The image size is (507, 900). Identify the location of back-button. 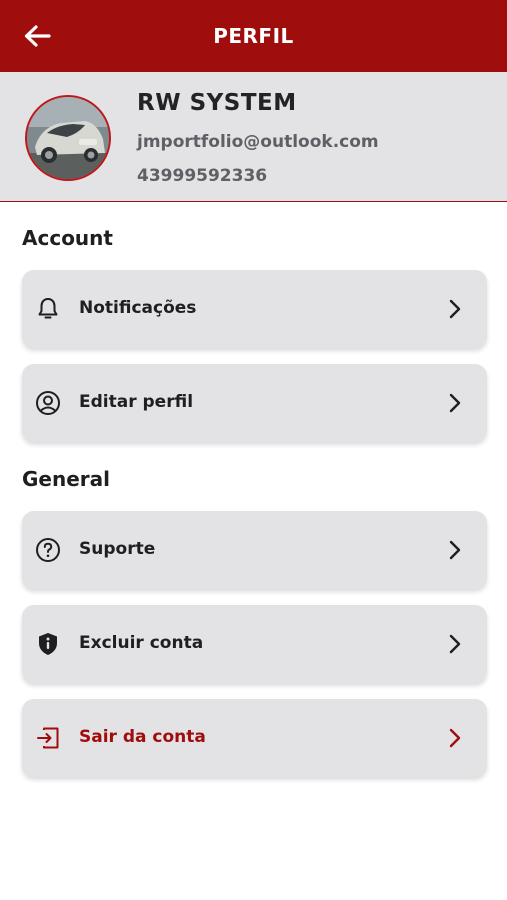
(37, 36).